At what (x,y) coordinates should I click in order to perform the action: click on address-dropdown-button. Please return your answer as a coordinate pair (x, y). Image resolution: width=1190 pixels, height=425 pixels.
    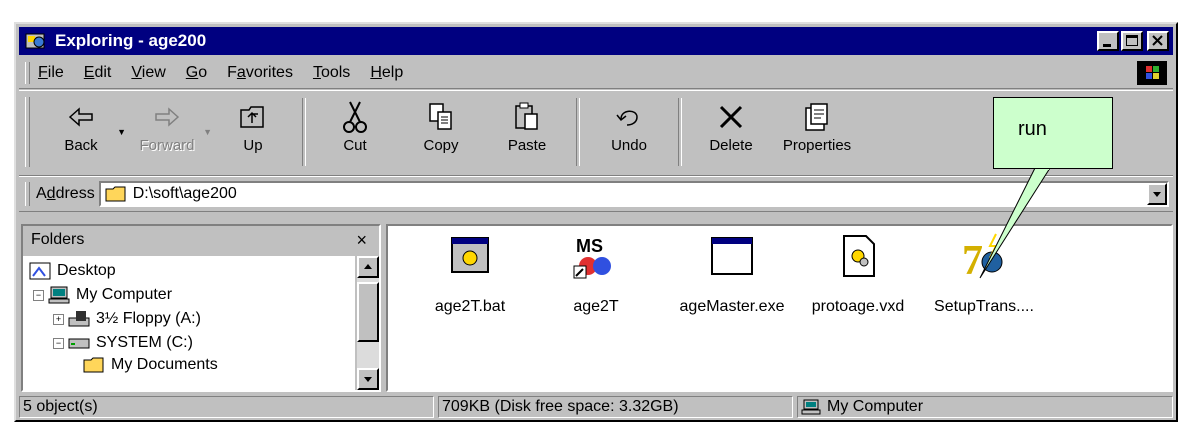
    Looking at the image, I should click on (1157, 194).